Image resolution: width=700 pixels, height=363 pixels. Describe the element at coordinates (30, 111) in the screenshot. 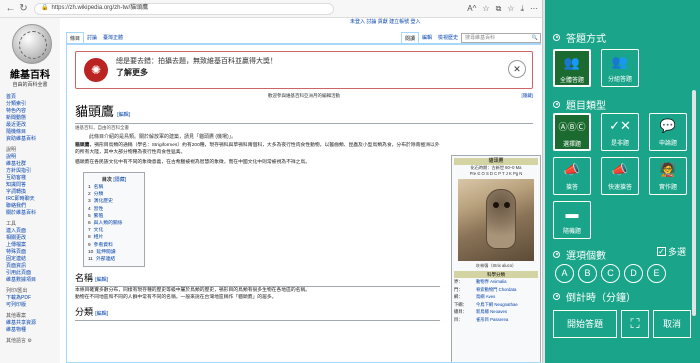

I see `sidebar-link: 特色內容` at that location.